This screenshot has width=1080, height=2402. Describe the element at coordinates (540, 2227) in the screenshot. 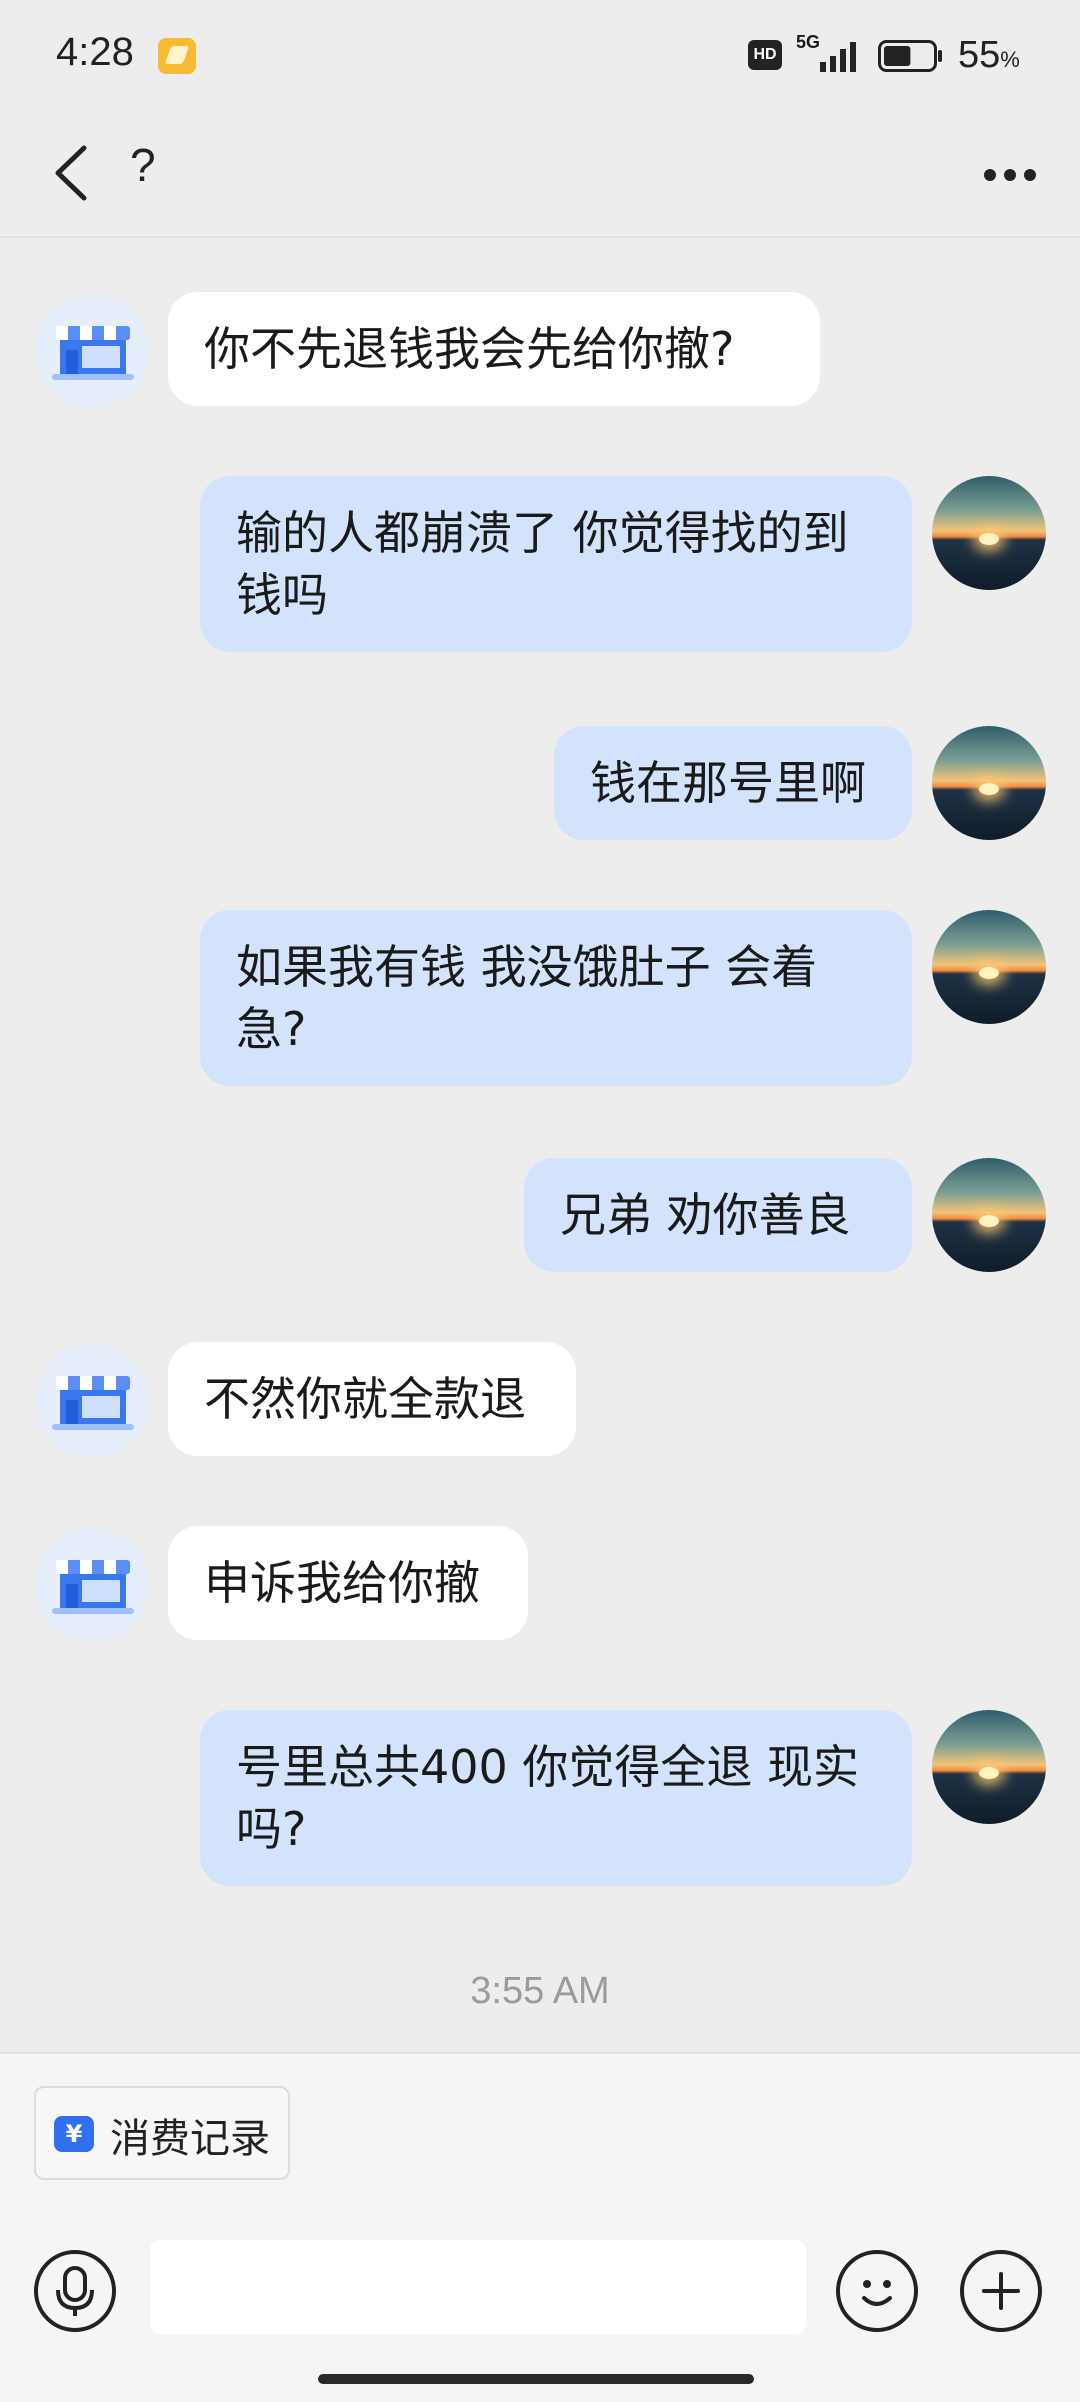

I see `composer-panel: ¥ 消费记录` at that location.